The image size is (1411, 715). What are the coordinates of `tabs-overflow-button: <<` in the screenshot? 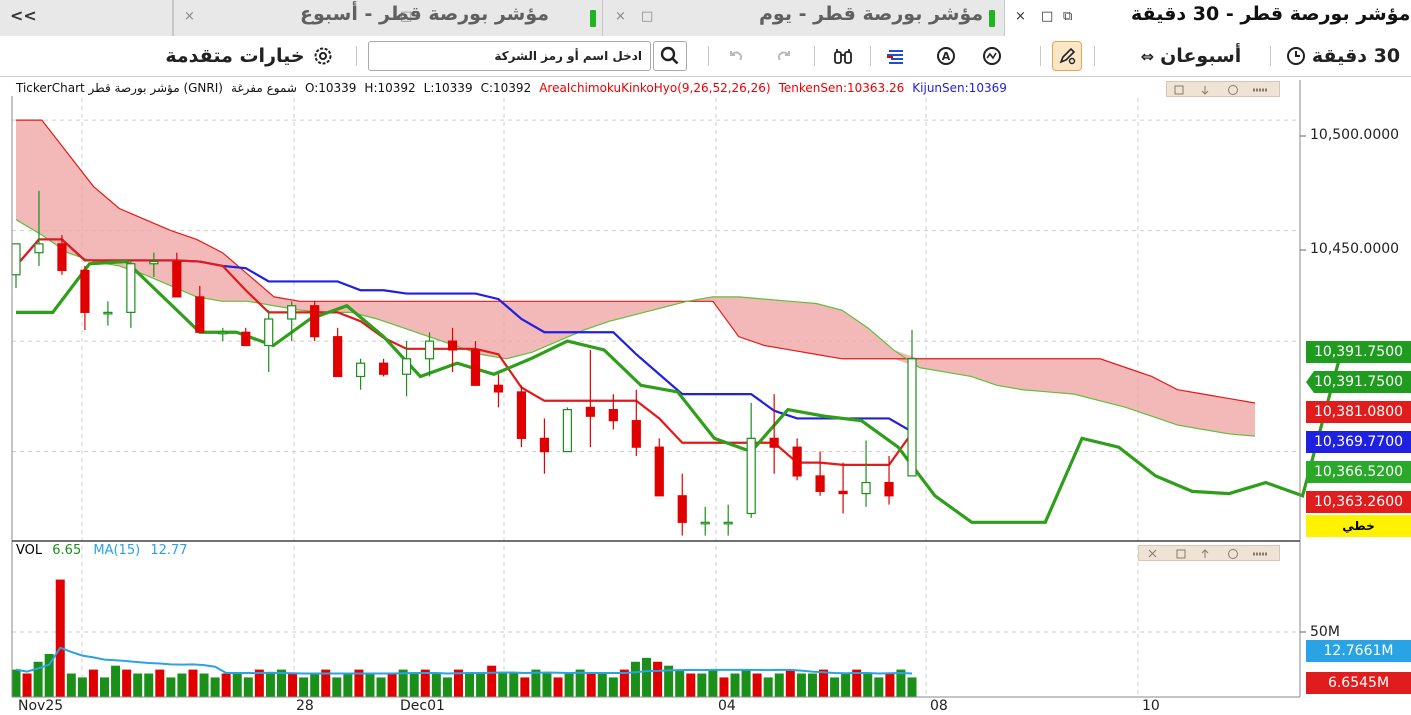 It's located at (23, 15).